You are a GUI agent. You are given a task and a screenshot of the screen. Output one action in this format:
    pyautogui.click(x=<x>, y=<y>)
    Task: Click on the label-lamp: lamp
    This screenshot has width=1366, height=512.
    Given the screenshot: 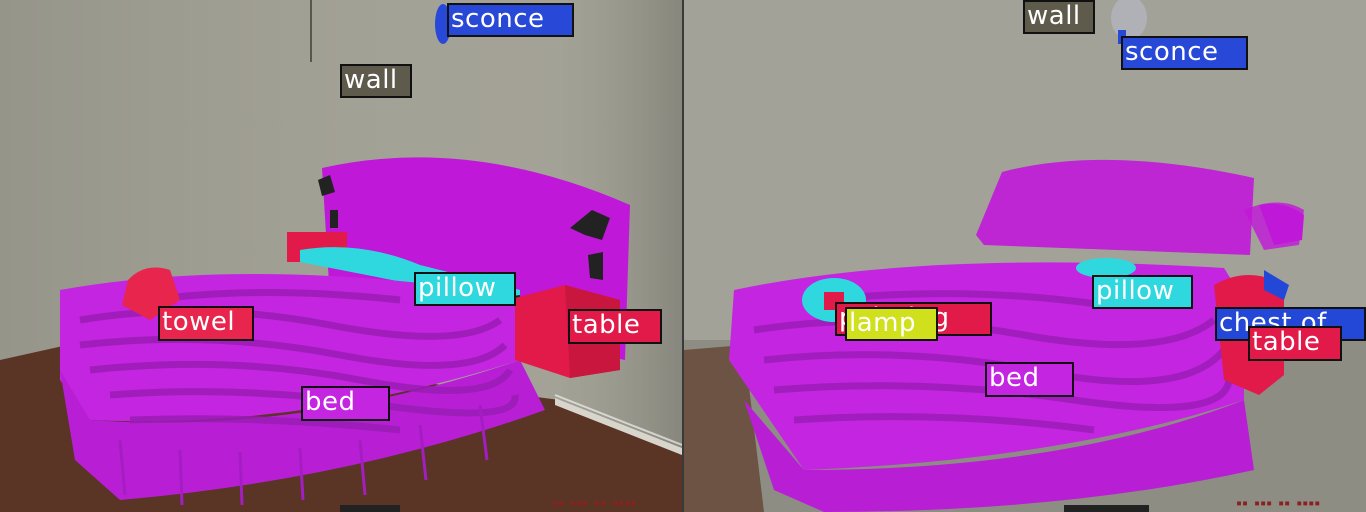 What is the action you would take?
    pyautogui.click(x=891, y=324)
    